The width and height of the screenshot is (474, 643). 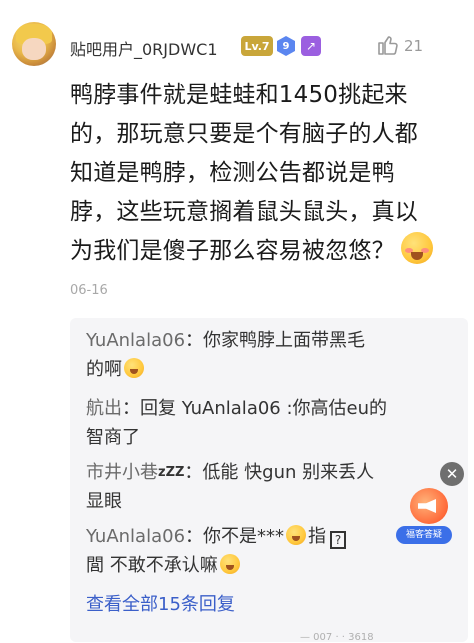 What do you see at coordinates (264, 408) in the screenshot?
I see `reply-text: 回复 YuAnlala06 :你高估eu的` at bounding box center [264, 408].